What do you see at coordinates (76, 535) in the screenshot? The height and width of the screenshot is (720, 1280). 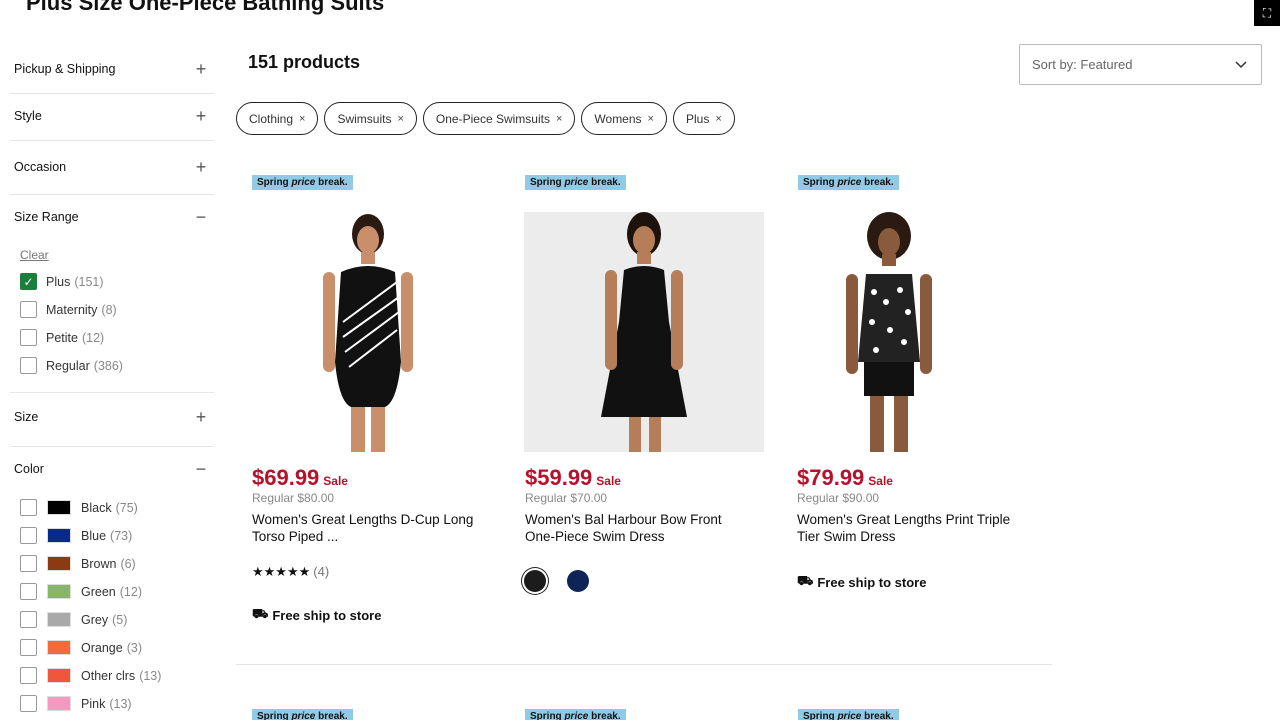 I see `color-option-blue: Blue (73)` at bounding box center [76, 535].